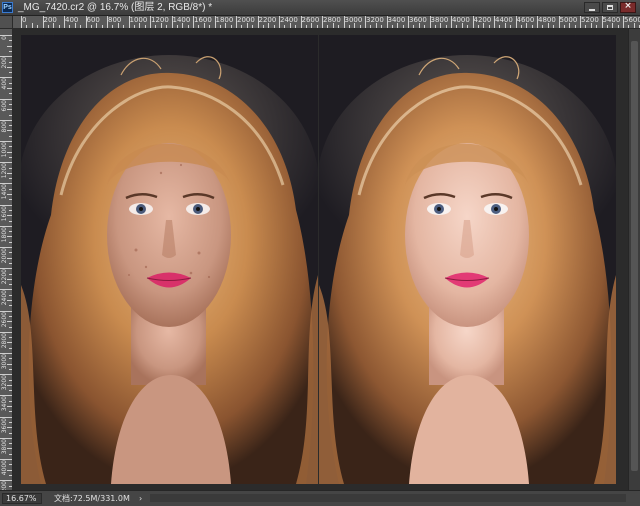 Image resolution: width=640 pixels, height=506 pixels. What do you see at coordinates (388, 498) in the screenshot?
I see `horizontal-scrollbar` at bounding box center [388, 498].